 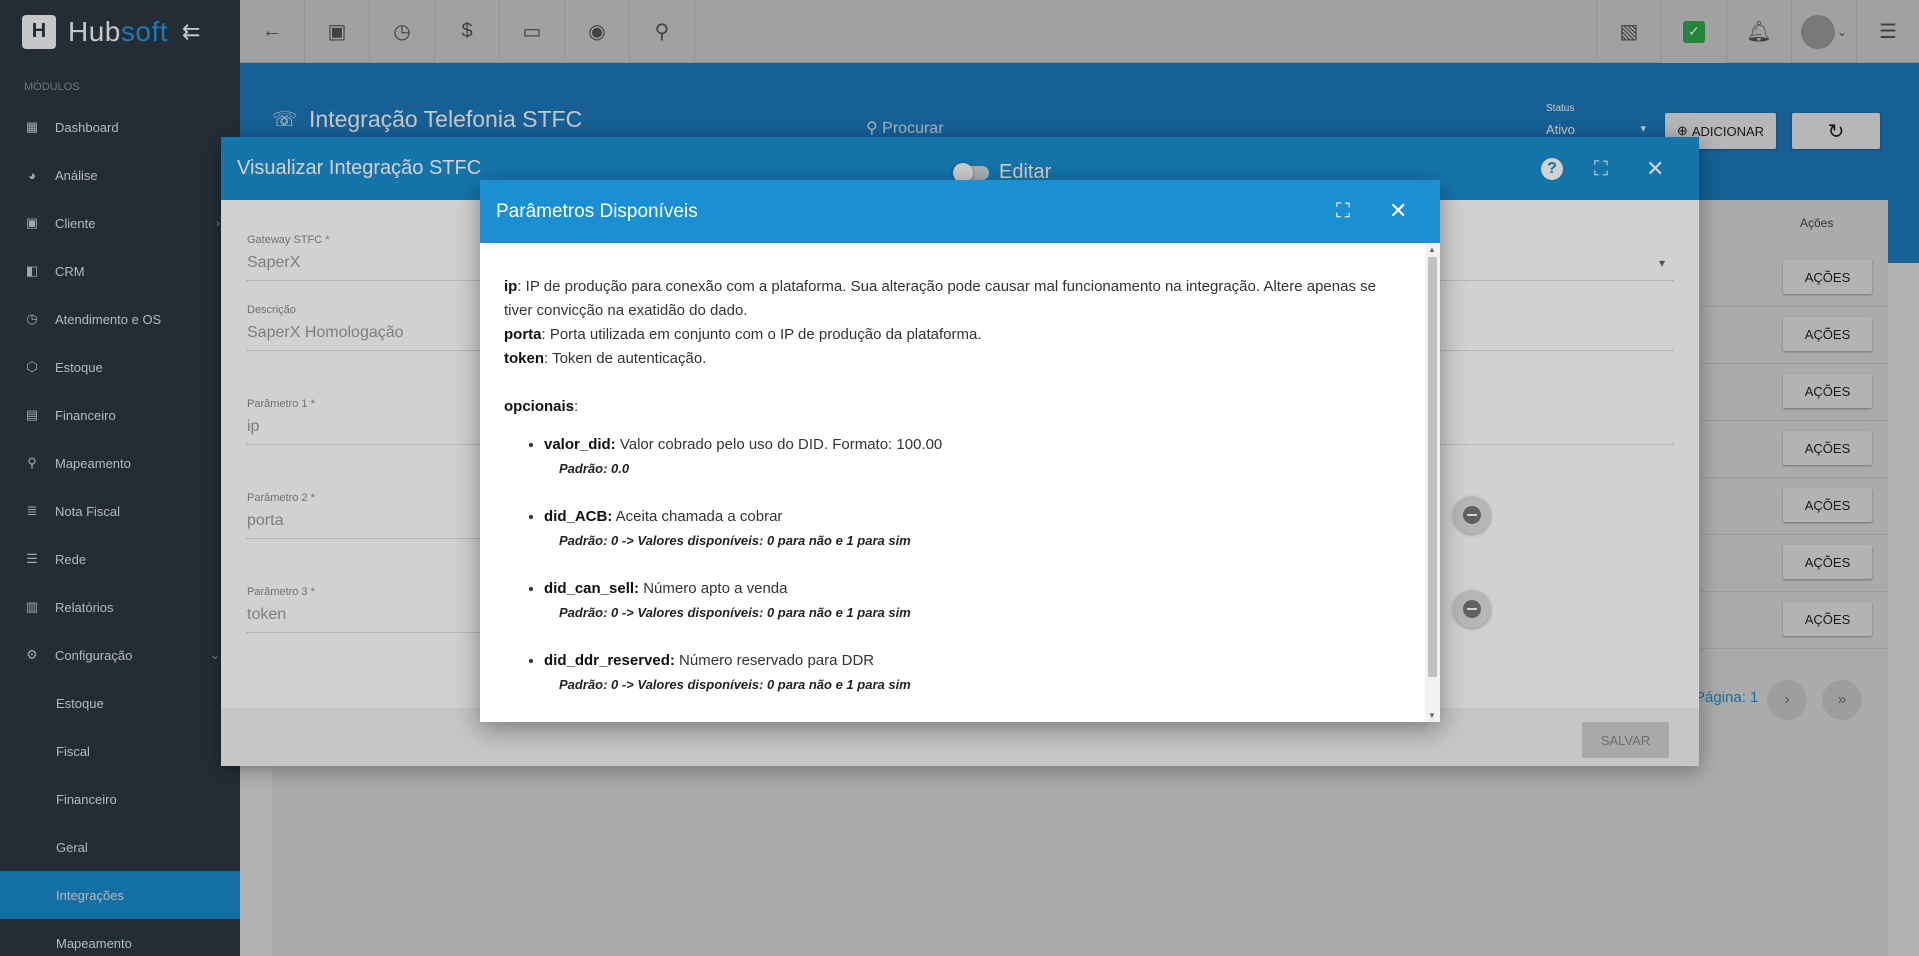 I want to click on param-name: token, so click(x=524, y=358).